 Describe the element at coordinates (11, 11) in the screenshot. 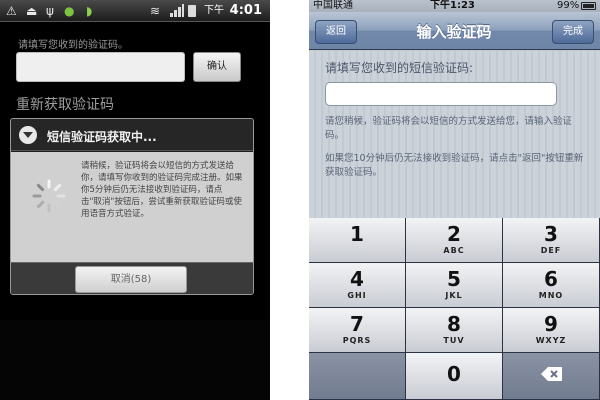

I see `warning-icon: ⚠` at that location.